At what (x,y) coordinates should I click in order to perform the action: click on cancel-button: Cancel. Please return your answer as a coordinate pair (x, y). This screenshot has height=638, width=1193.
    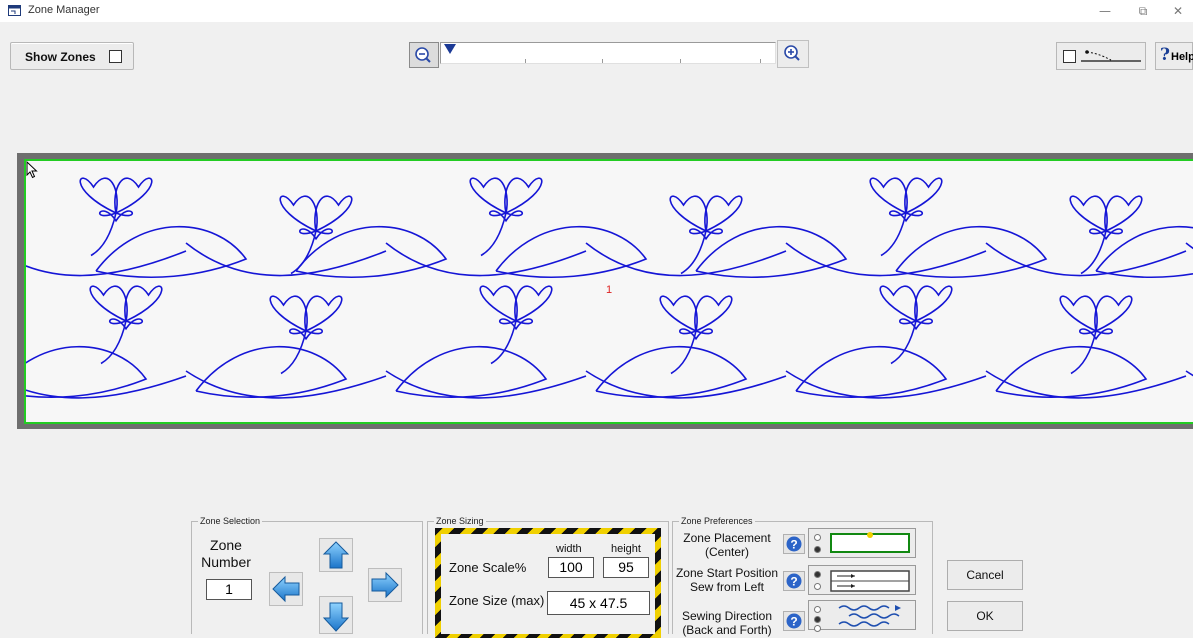
    Looking at the image, I should click on (985, 575).